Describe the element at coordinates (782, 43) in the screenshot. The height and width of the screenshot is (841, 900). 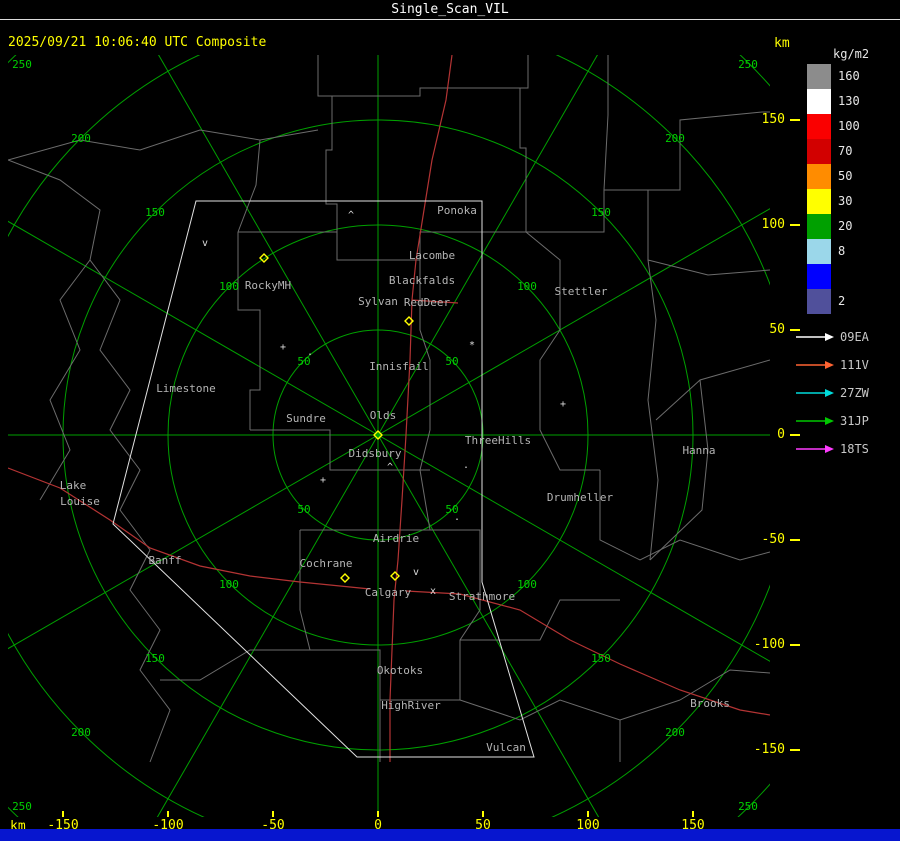
I see `y-axis-unit-label: km` at that location.